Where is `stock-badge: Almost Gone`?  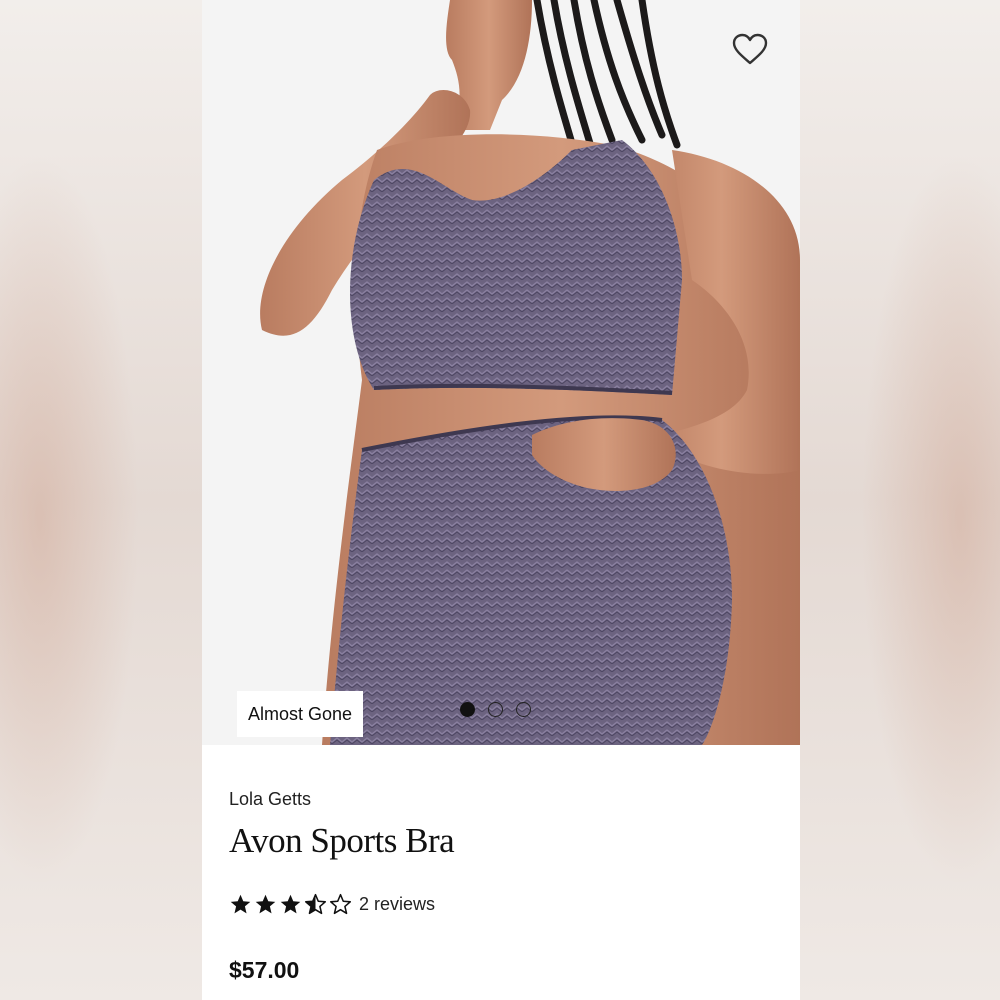 stock-badge: Almost Gone is located at coordinates (300, 714).